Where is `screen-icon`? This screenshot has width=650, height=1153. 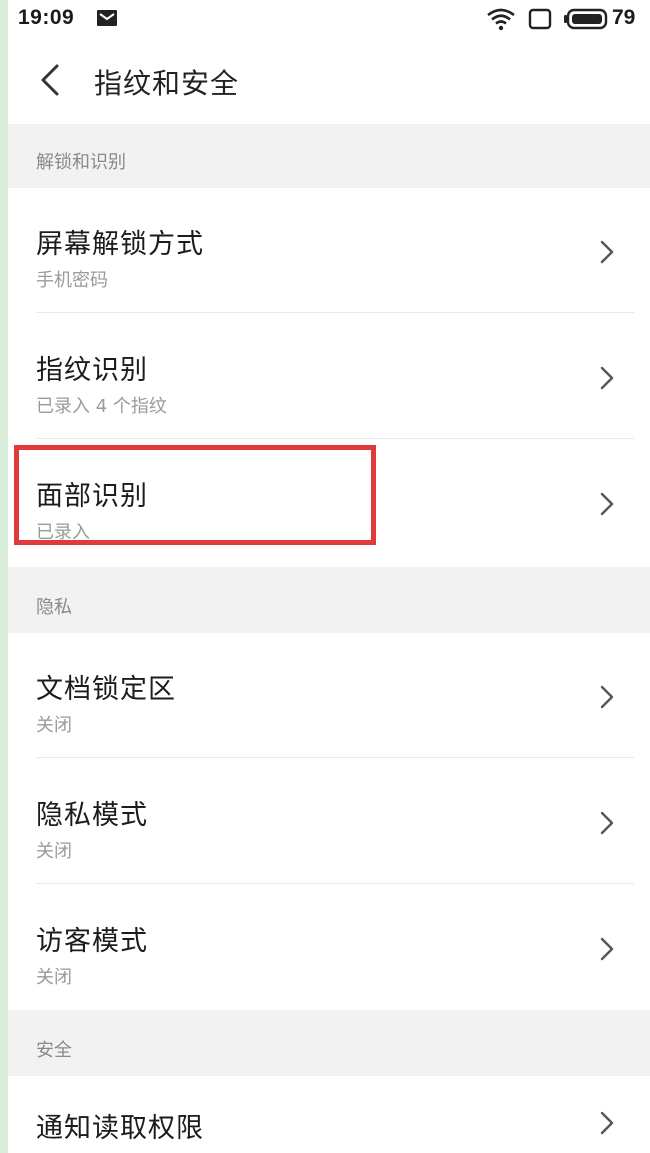 screen-icon is located at coordinates (540, 21).